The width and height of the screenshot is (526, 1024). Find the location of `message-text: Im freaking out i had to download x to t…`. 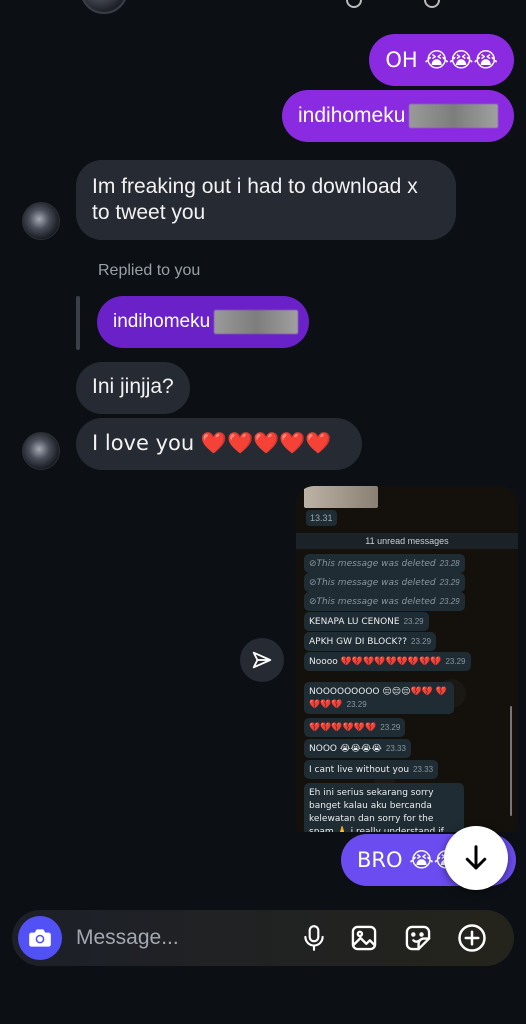

message-text: Im freaking out i had to download x to t… is located at coordinates (255, 199).